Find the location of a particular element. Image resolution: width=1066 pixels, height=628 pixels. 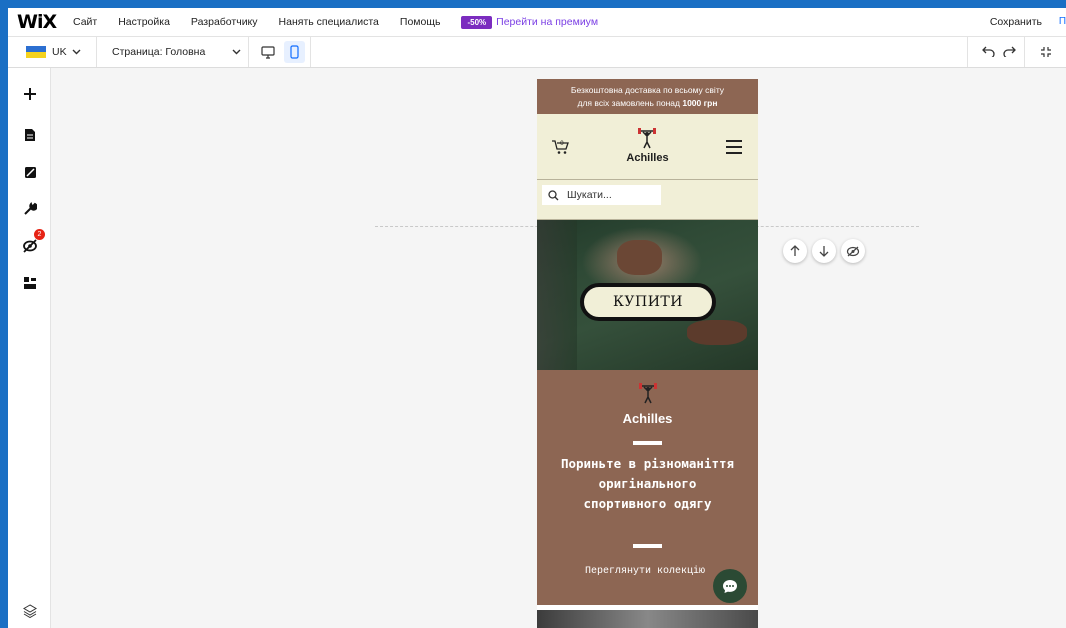

language-code: UK is located at coordinates (59, 52).